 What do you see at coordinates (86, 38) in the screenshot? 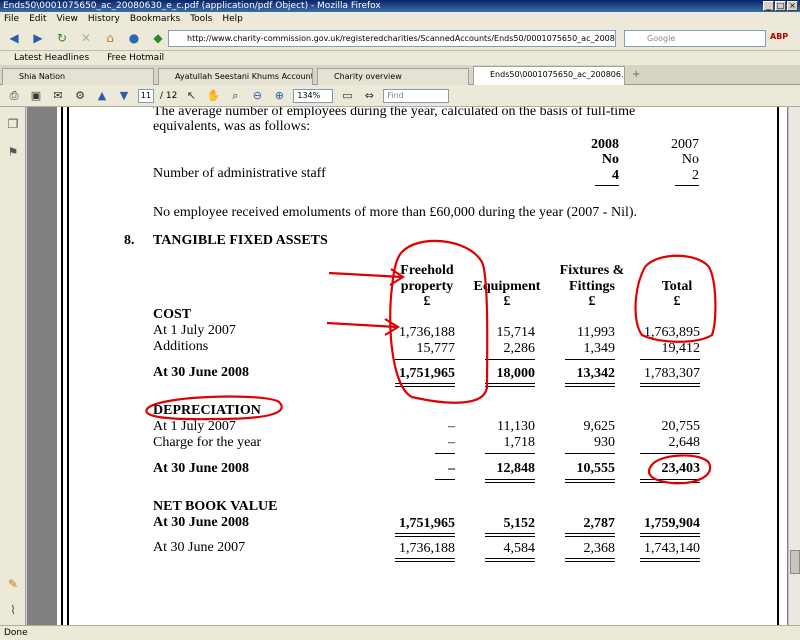
I see `stop-icon: ✕` at bounding box center [86, 38].